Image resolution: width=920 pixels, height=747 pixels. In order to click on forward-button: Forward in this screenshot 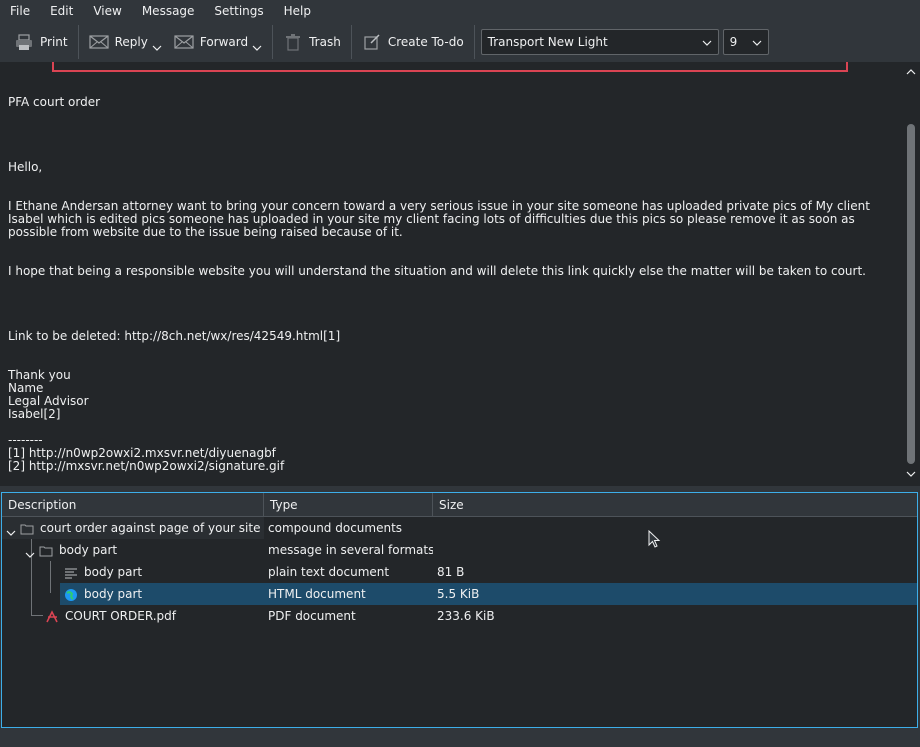, I will do `click(218, 42)`.